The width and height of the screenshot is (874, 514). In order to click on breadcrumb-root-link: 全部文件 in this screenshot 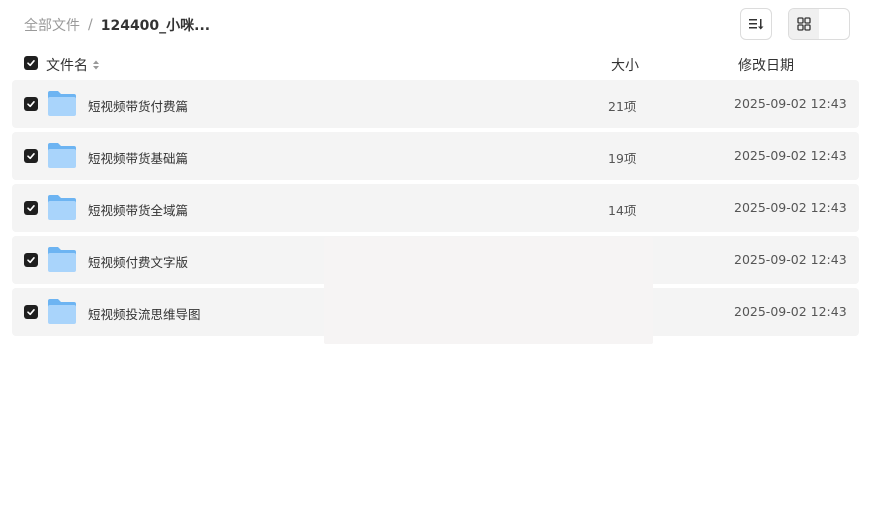, I will do `click(52, 25)`.